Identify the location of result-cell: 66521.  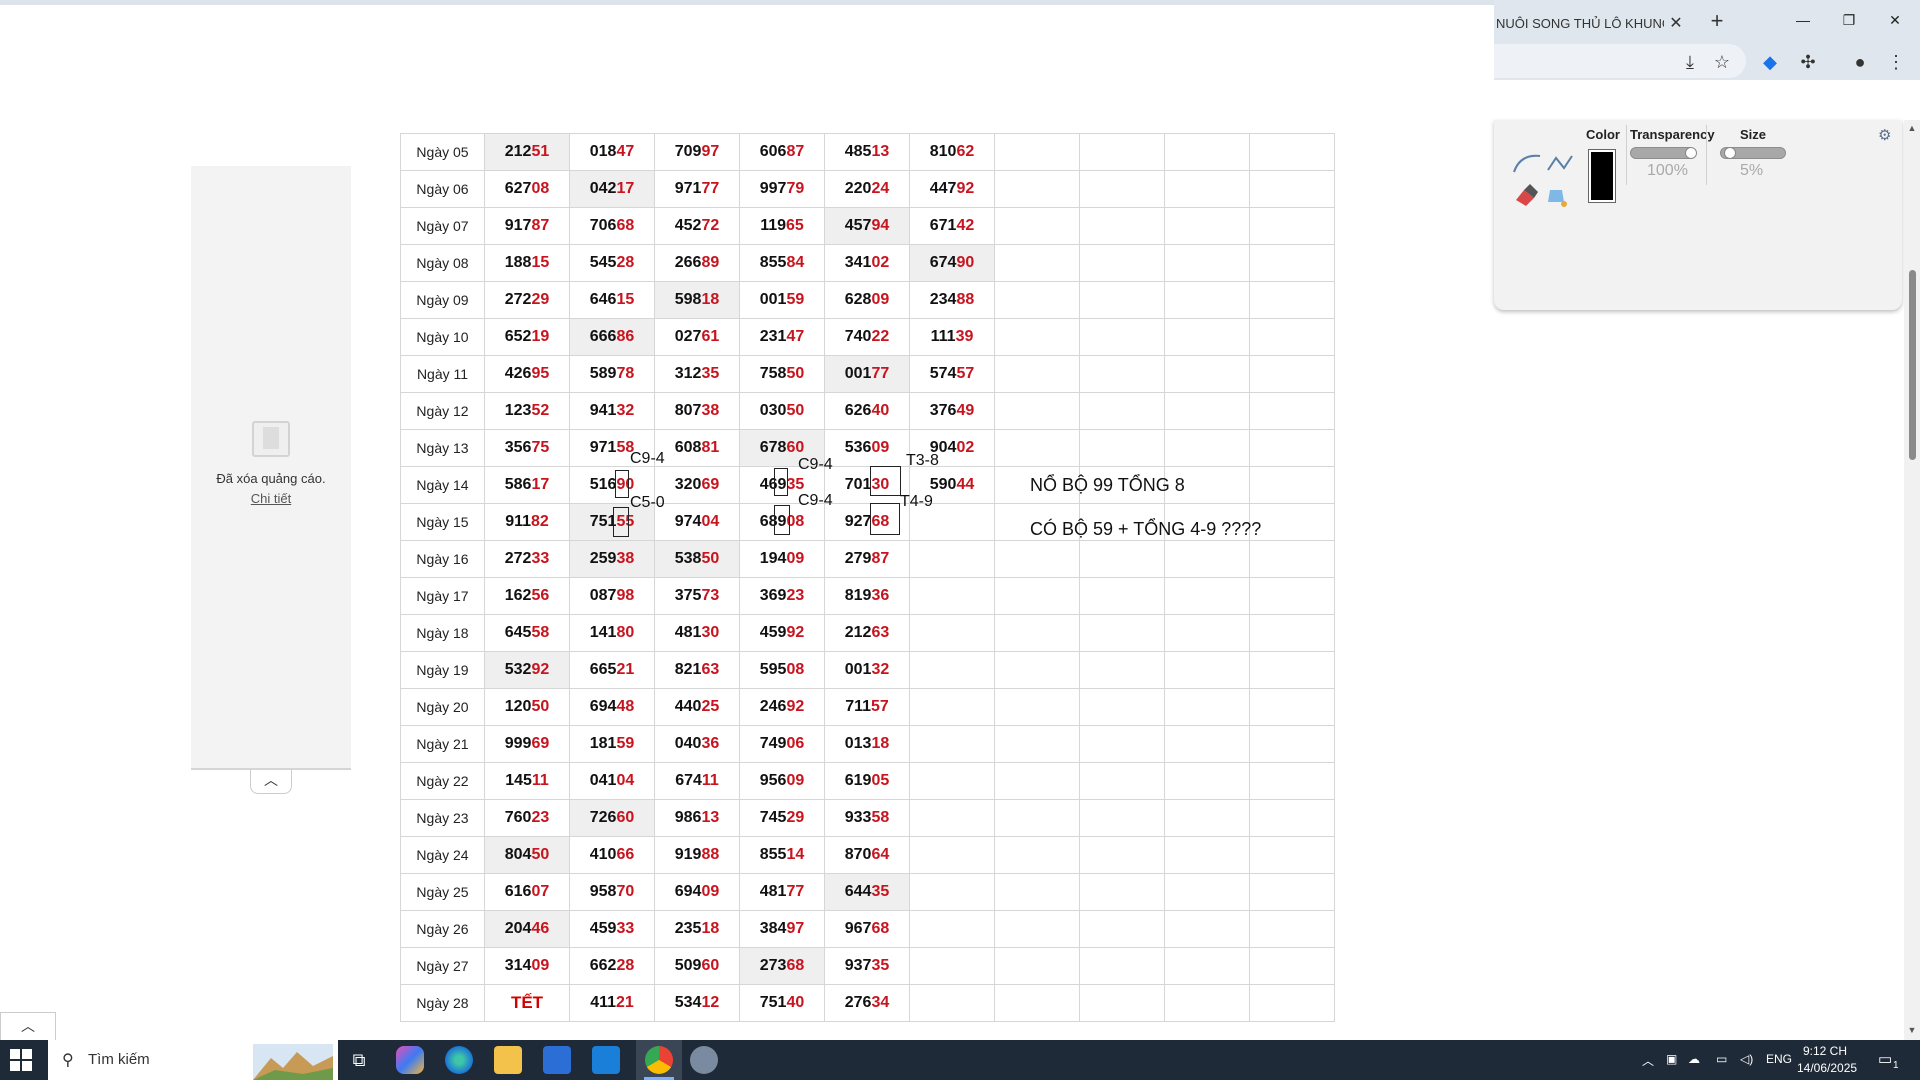
(612, 670).